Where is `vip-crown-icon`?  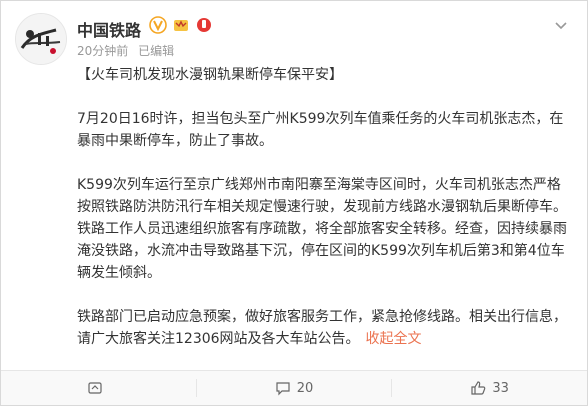
vip-crown-icon is located at coordinates (181, 25).